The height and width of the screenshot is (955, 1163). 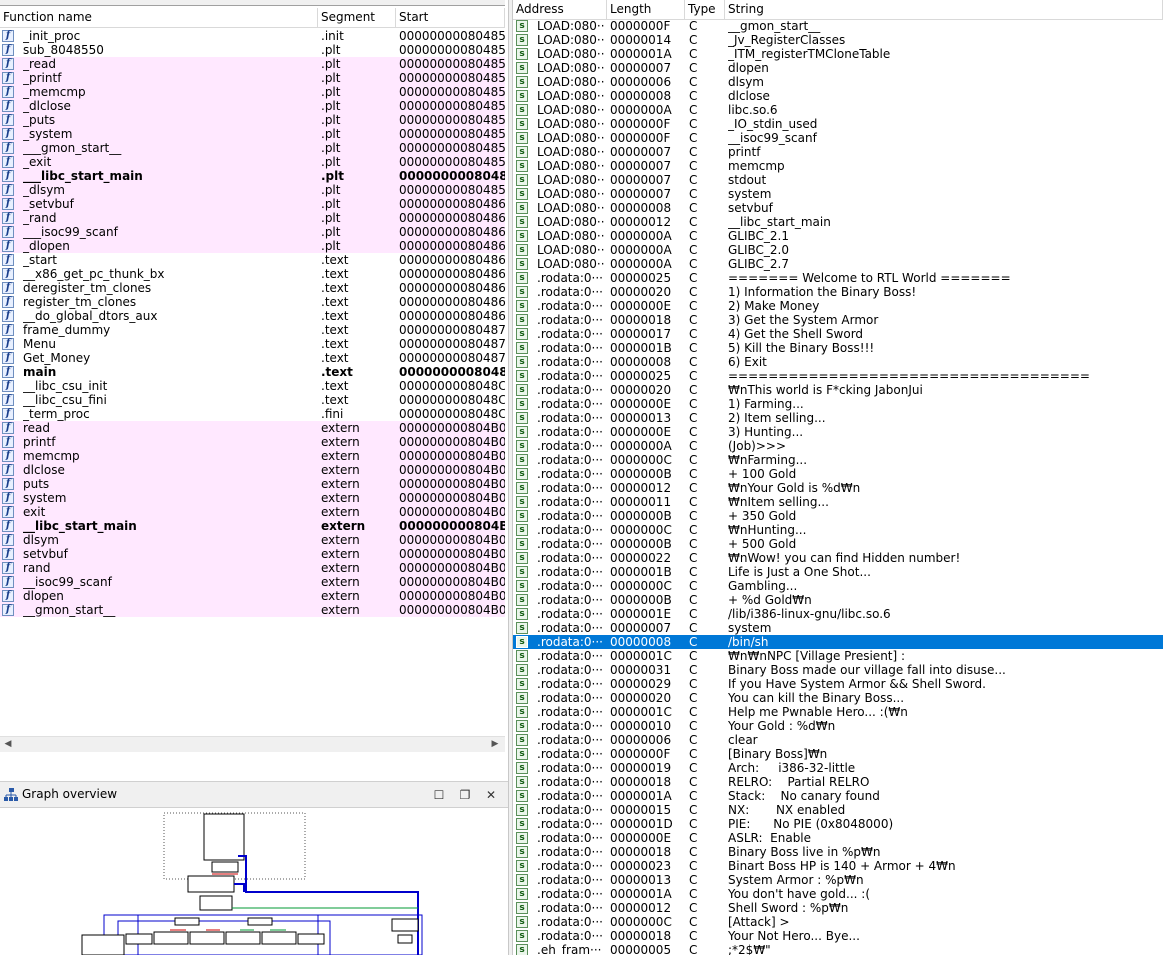 I want to click on scroll-right-icon: ▶, so click(x=495, y=744).